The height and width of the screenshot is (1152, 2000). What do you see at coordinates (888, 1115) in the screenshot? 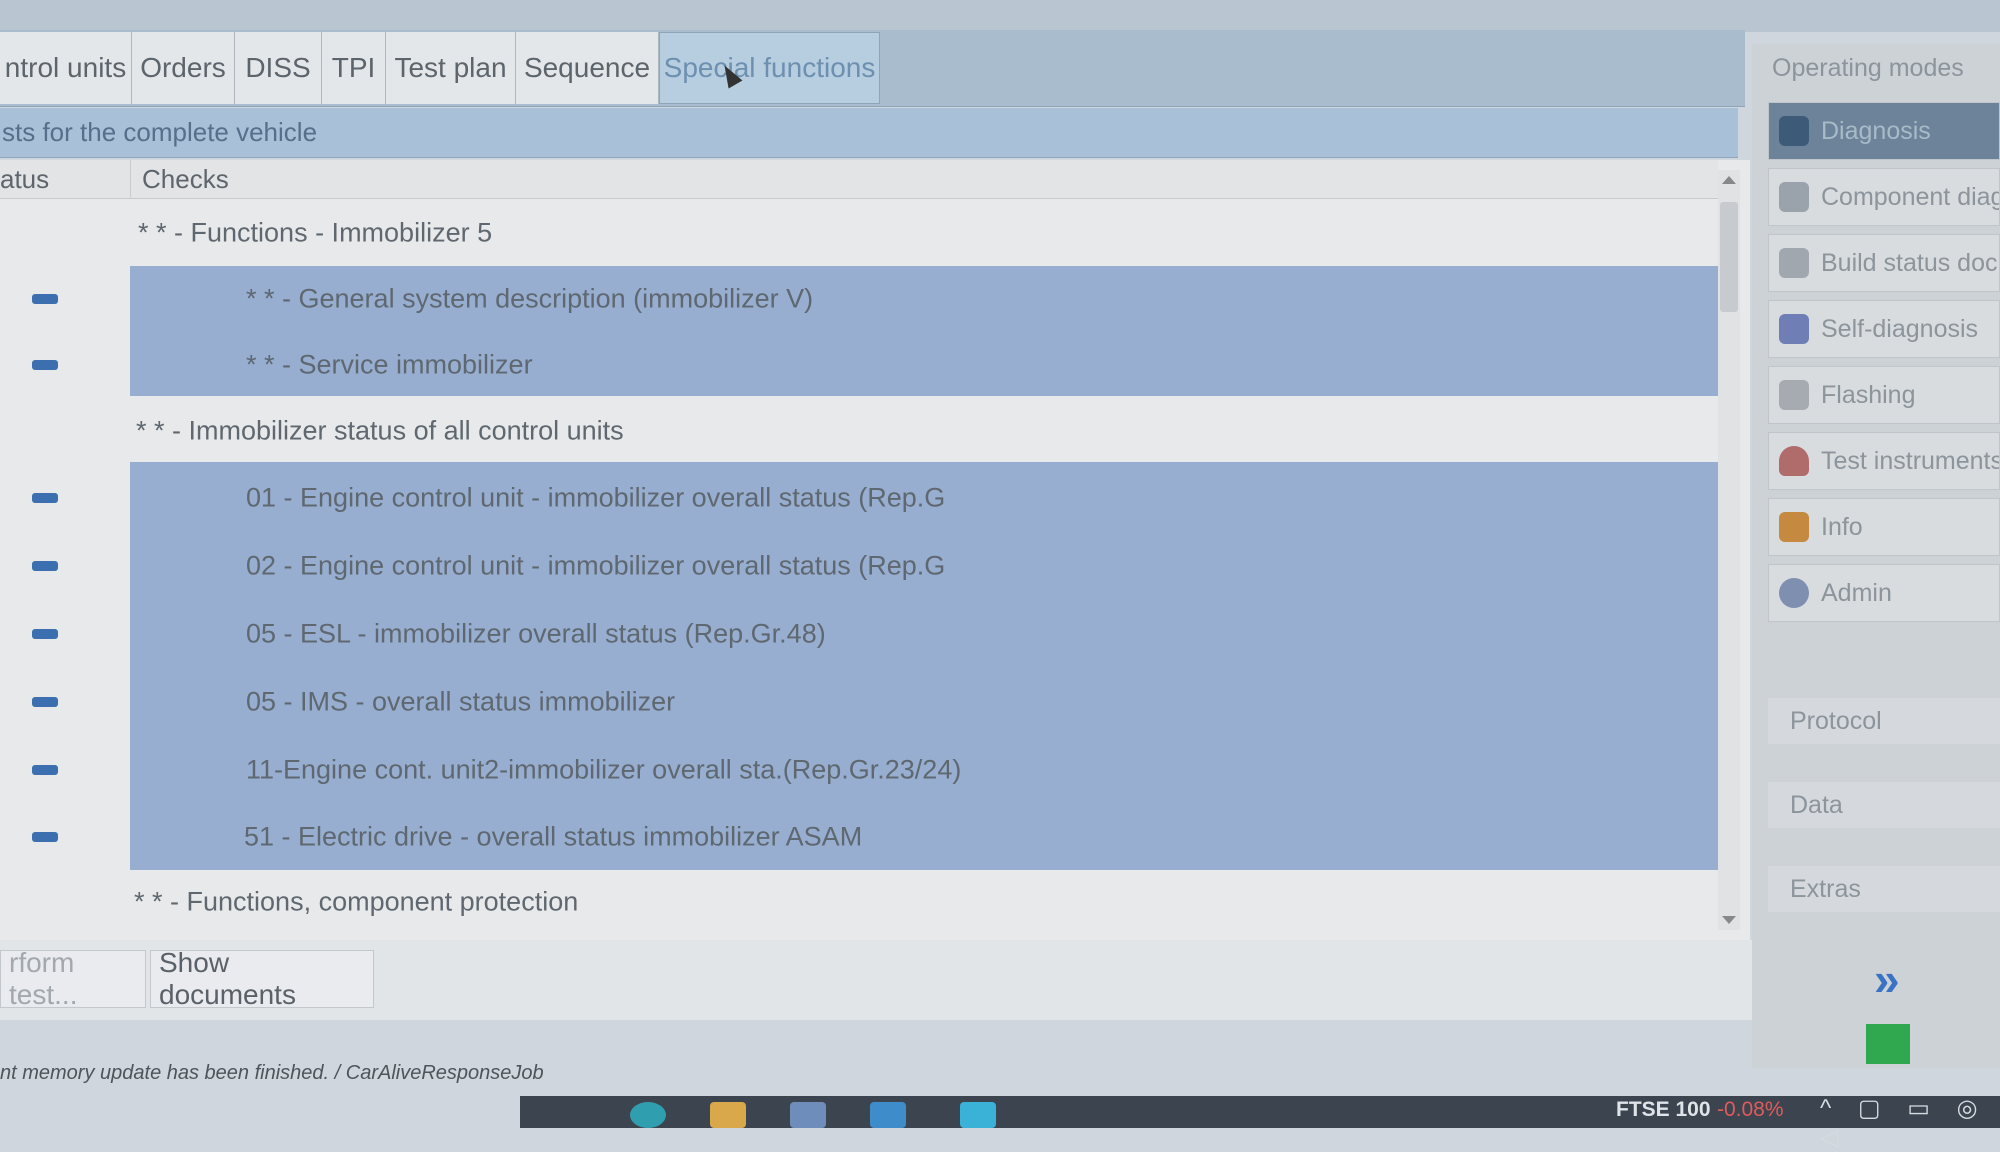
I see `app-icon` at bounding box center [888, 1115].